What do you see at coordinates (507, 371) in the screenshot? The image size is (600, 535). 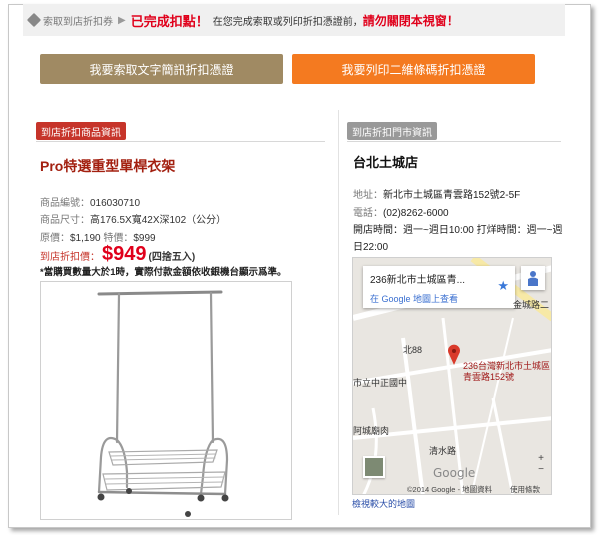 I see `map-pin-label: 236台灣新北市土城區青雲路152號` at bounding box center [507, 371].